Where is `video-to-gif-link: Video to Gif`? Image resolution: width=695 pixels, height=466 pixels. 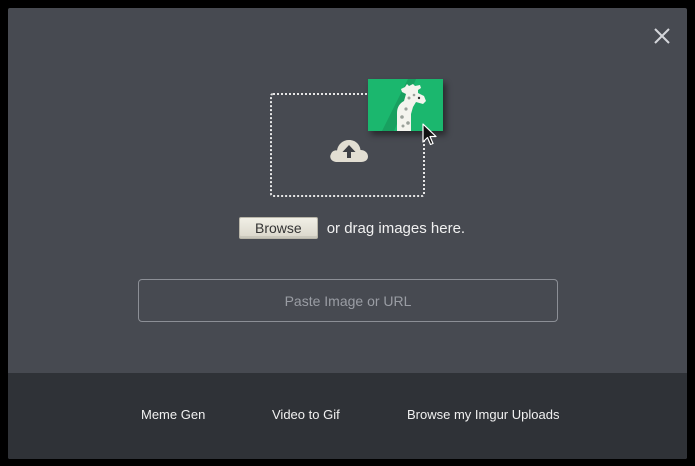 video-to-gif-link: Video to Gif is located at coordinates (306, 414).